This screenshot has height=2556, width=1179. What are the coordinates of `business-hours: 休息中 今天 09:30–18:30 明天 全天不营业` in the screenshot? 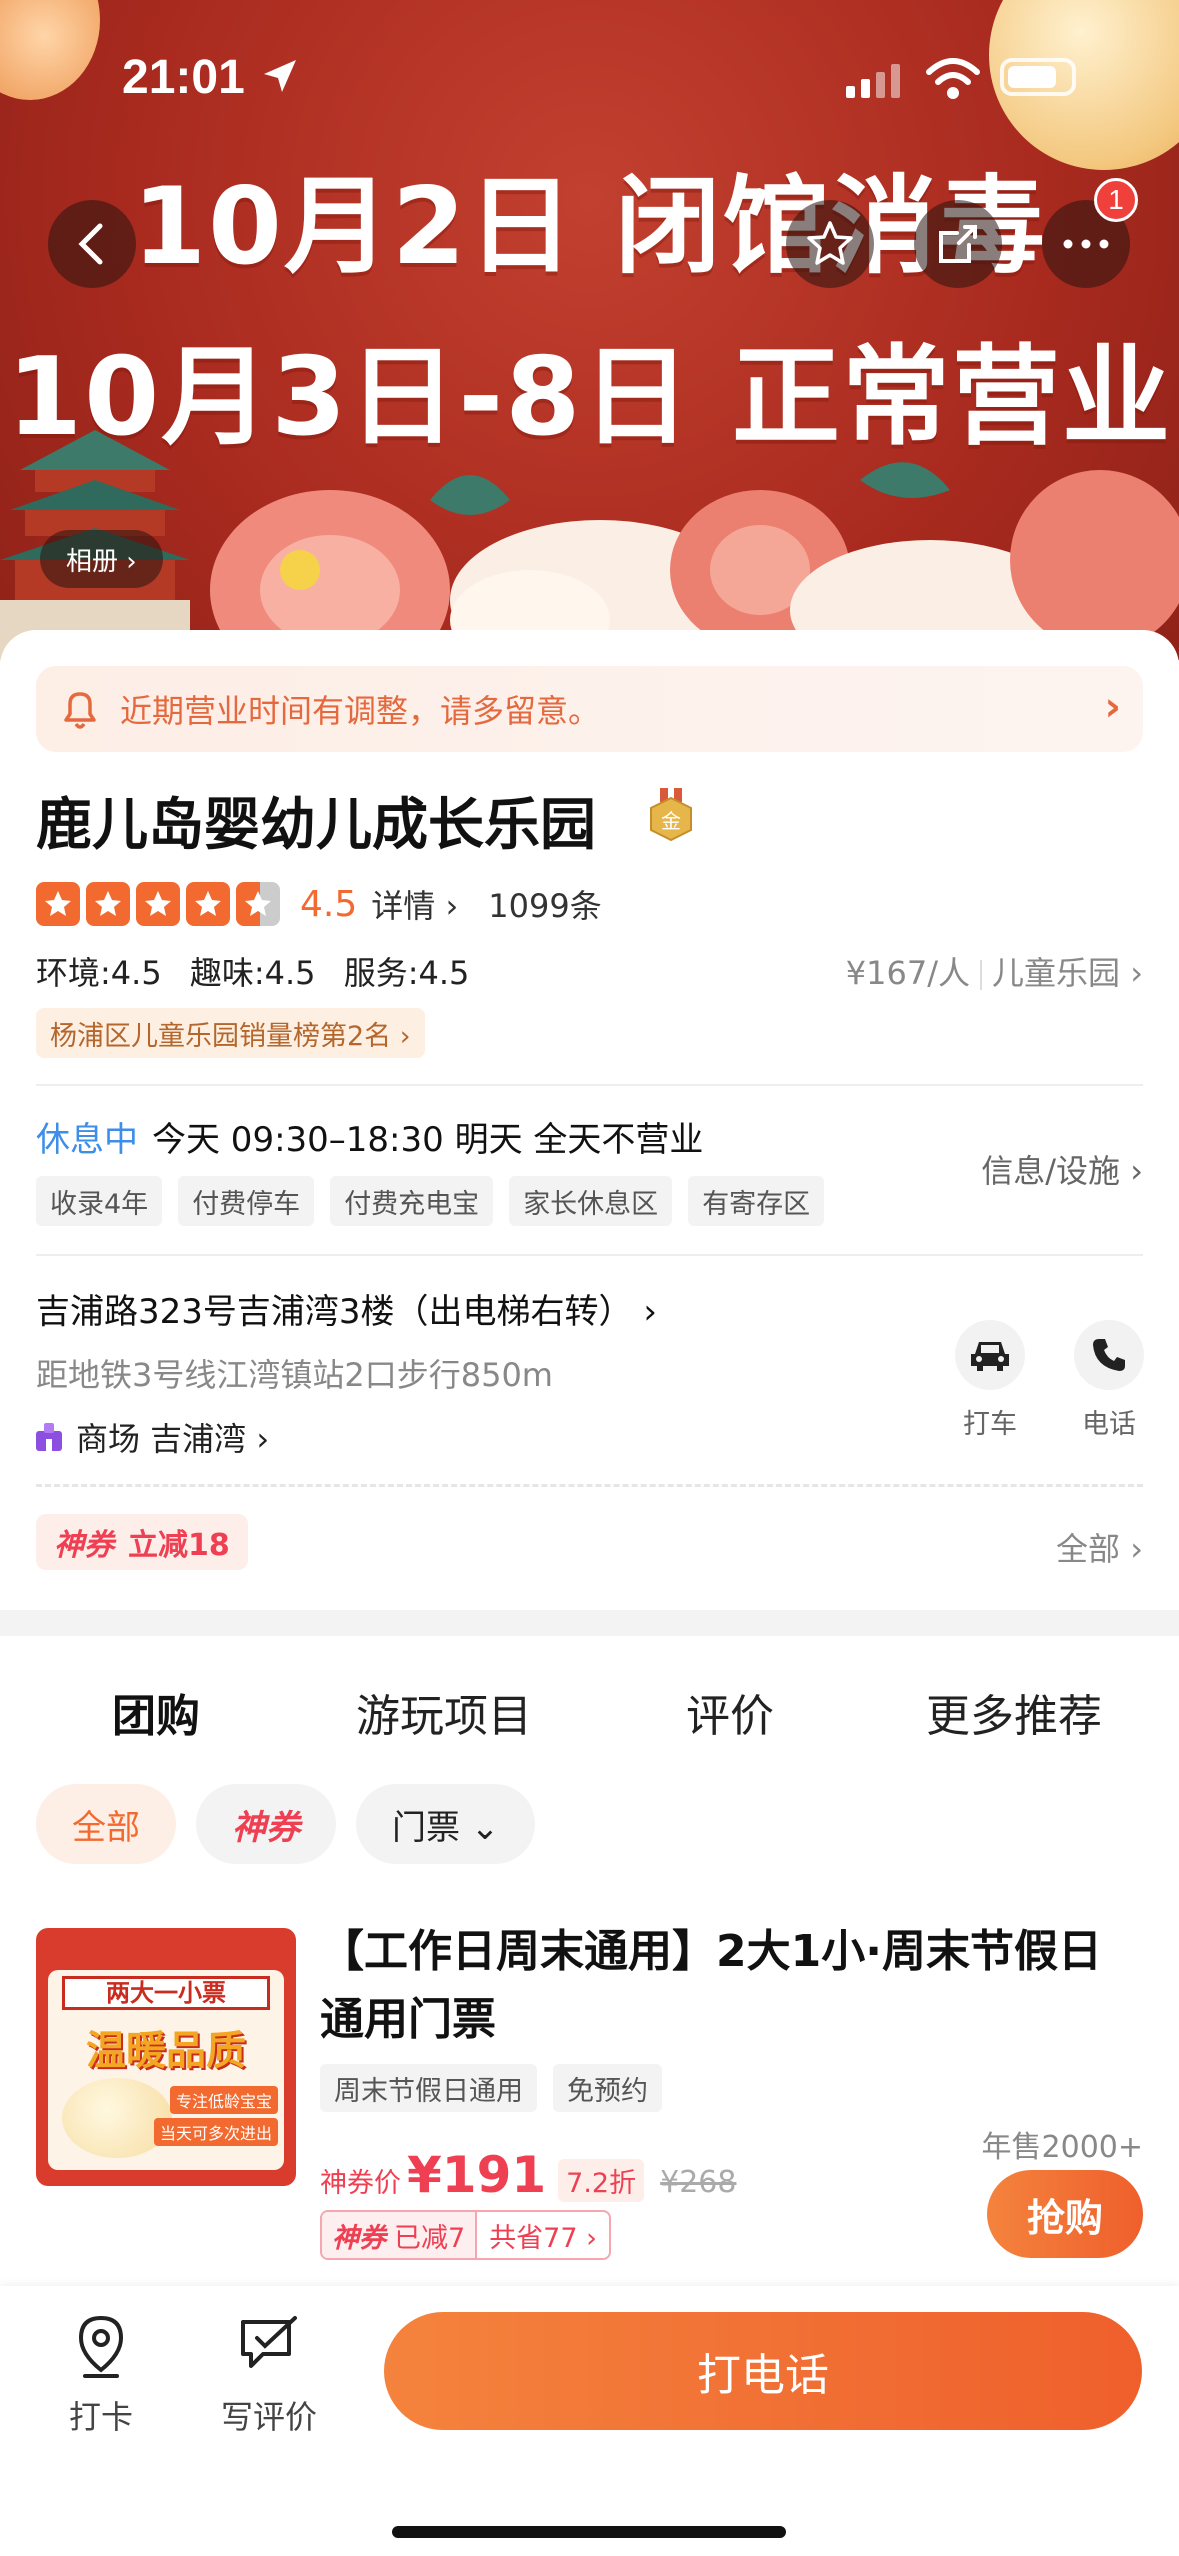 It's located at (369, 1136).